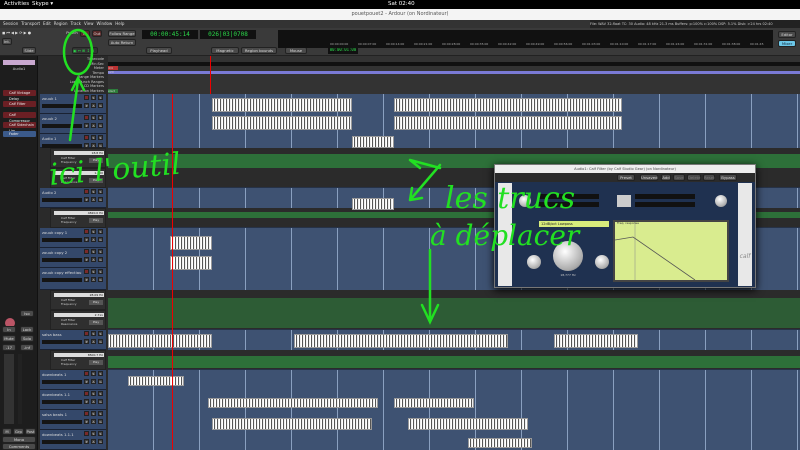 The width and height of the screenshot is (800, 450). Describe the element at coordinates (79, 315) in the screenshot. I see `automation-value: 2.7xx` at that location.